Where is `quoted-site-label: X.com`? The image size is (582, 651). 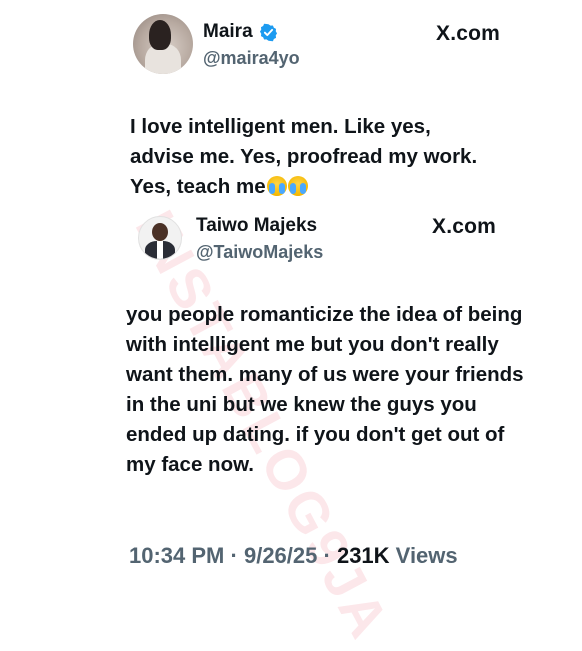 quoted-site-label: X.com is located at coordinates (464, 226).